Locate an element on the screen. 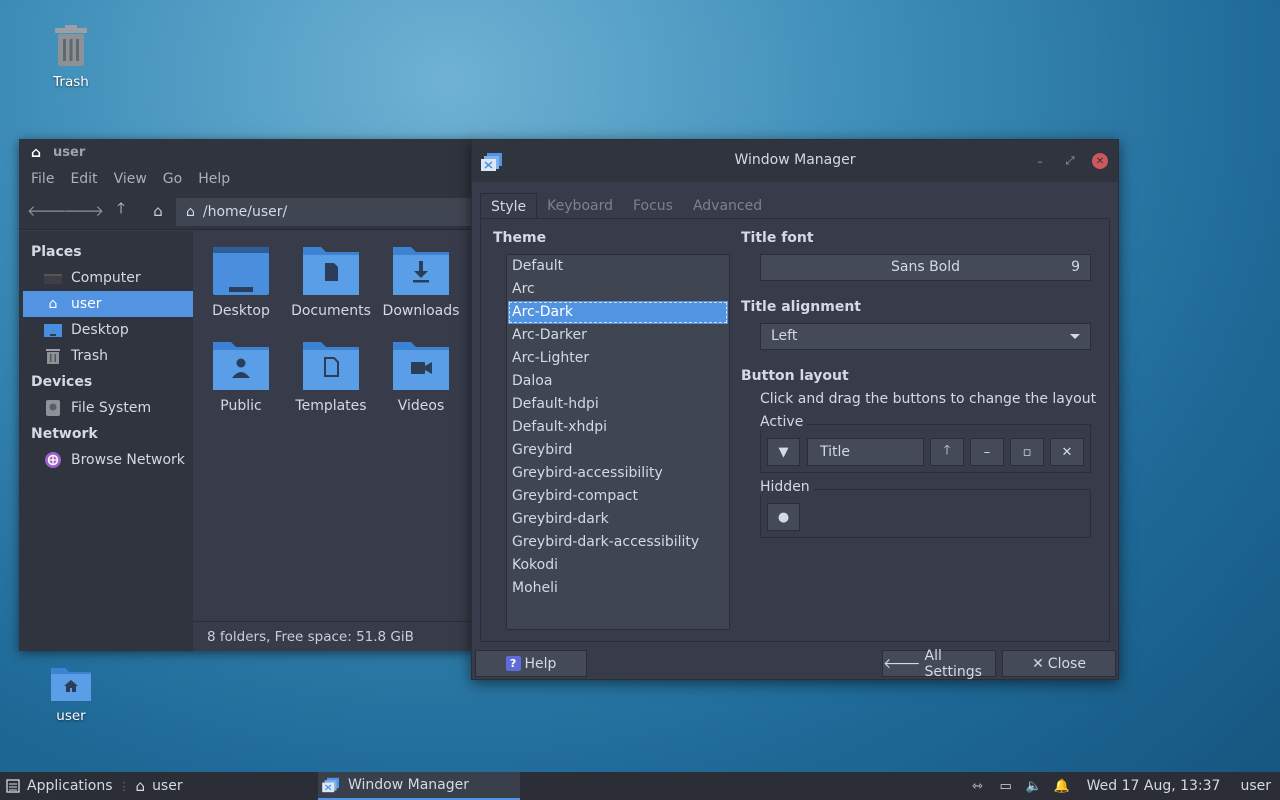  menu-view: View is located at coordinates (130, 179).